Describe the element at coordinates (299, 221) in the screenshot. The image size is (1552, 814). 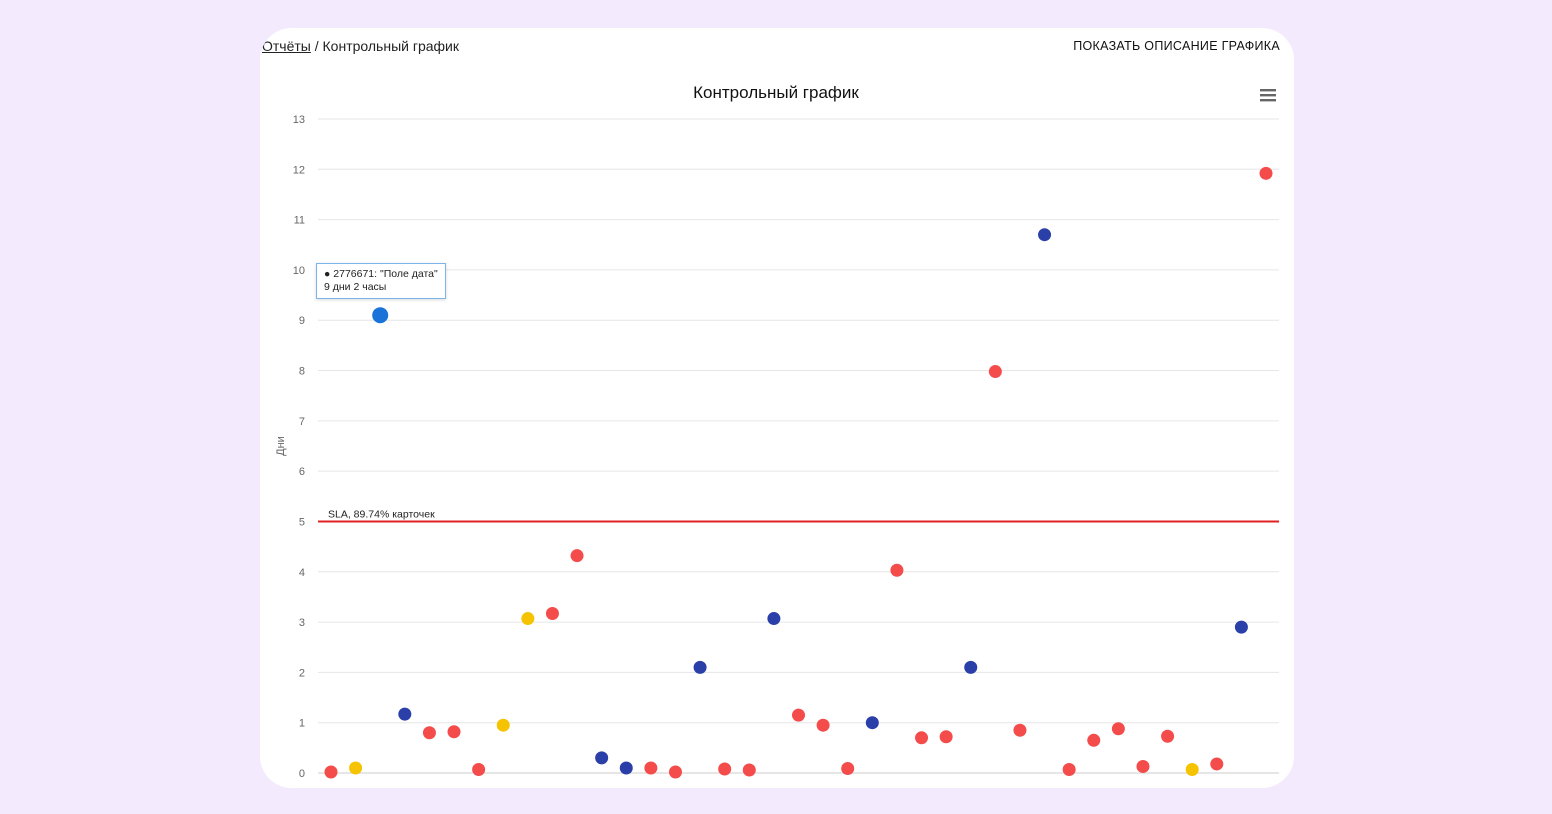
I see `y-tick-label: 11` at that location.